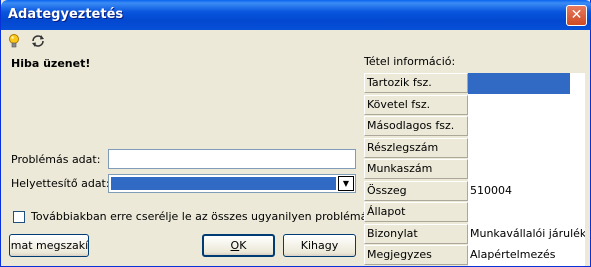 The height and width of the screenshot is (267, 591). I want to click on replacement-data-select: ▼, so click(232, 183).